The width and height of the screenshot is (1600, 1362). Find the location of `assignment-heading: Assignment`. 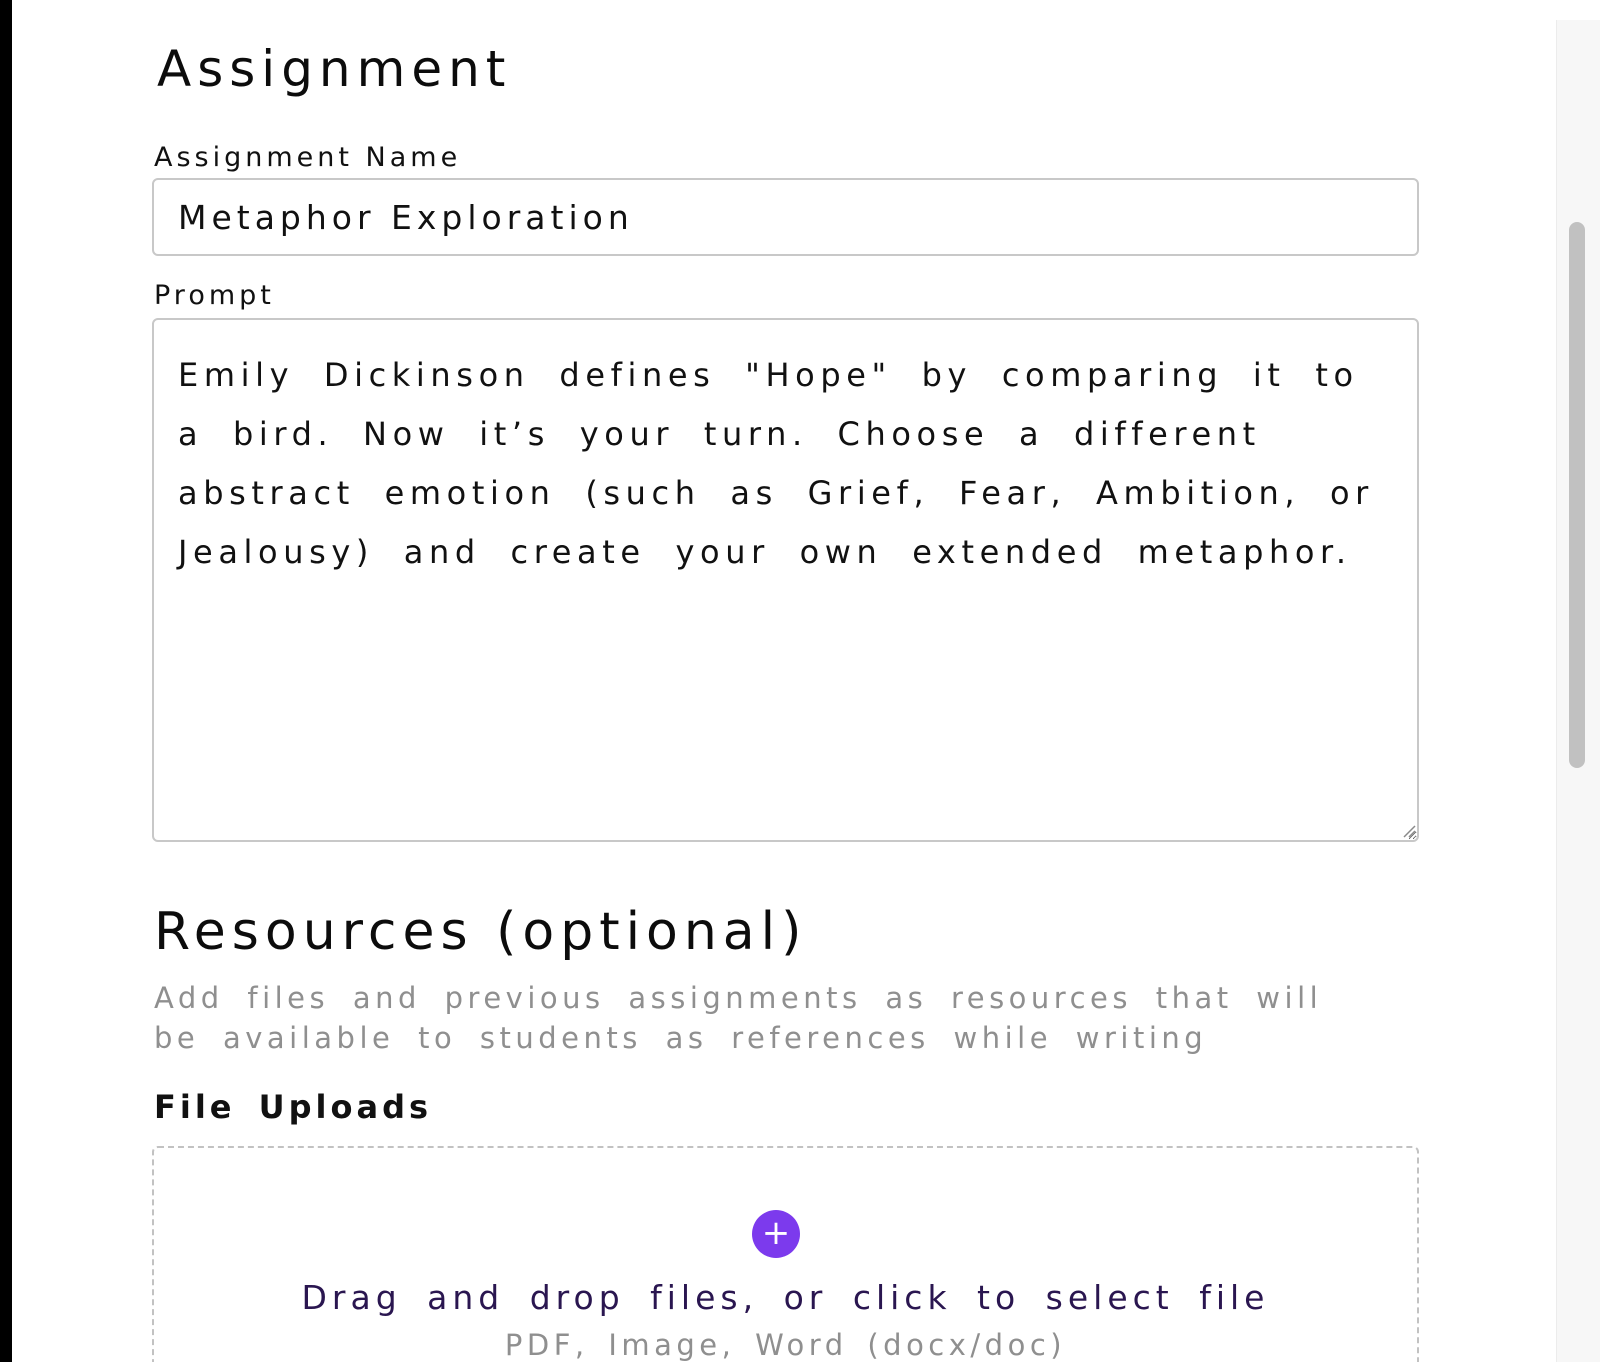

assignment-heading: Assignment is located at coordinates (334, 69).